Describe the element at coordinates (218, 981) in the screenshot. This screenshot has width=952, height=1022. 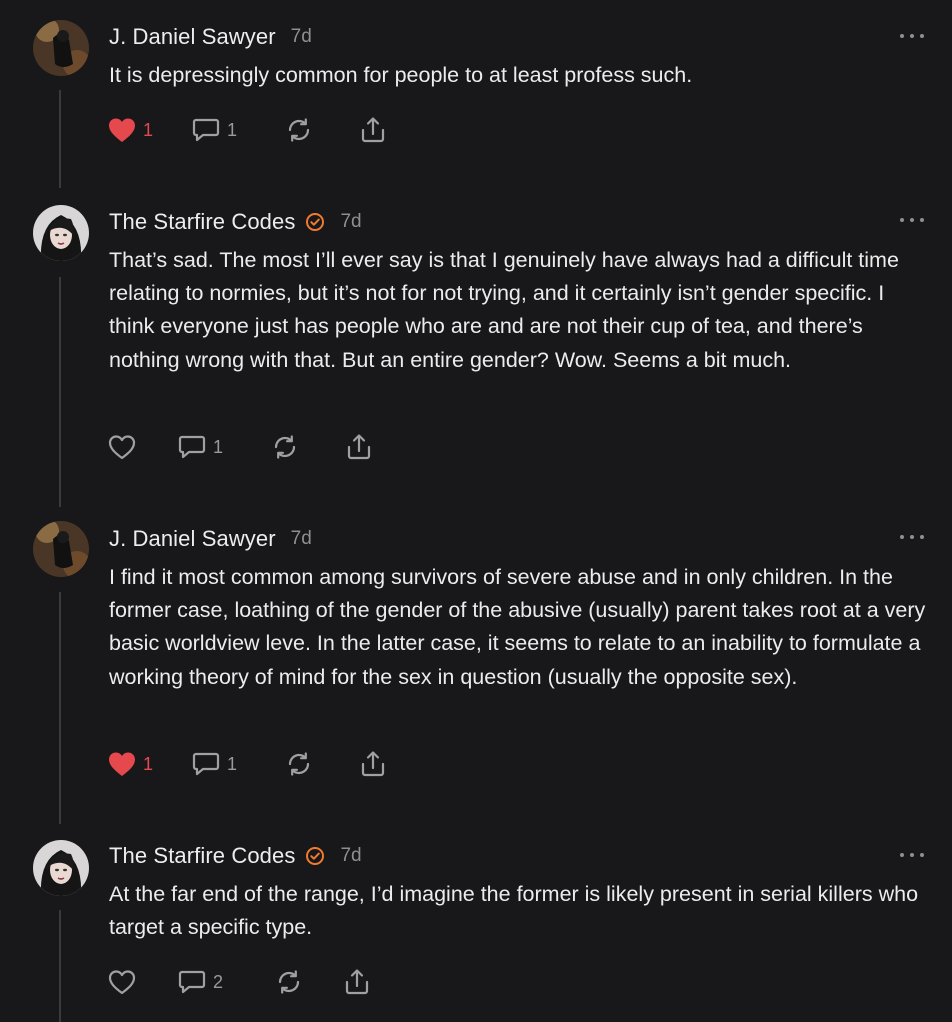
I see `reply-count: 2` at that location.